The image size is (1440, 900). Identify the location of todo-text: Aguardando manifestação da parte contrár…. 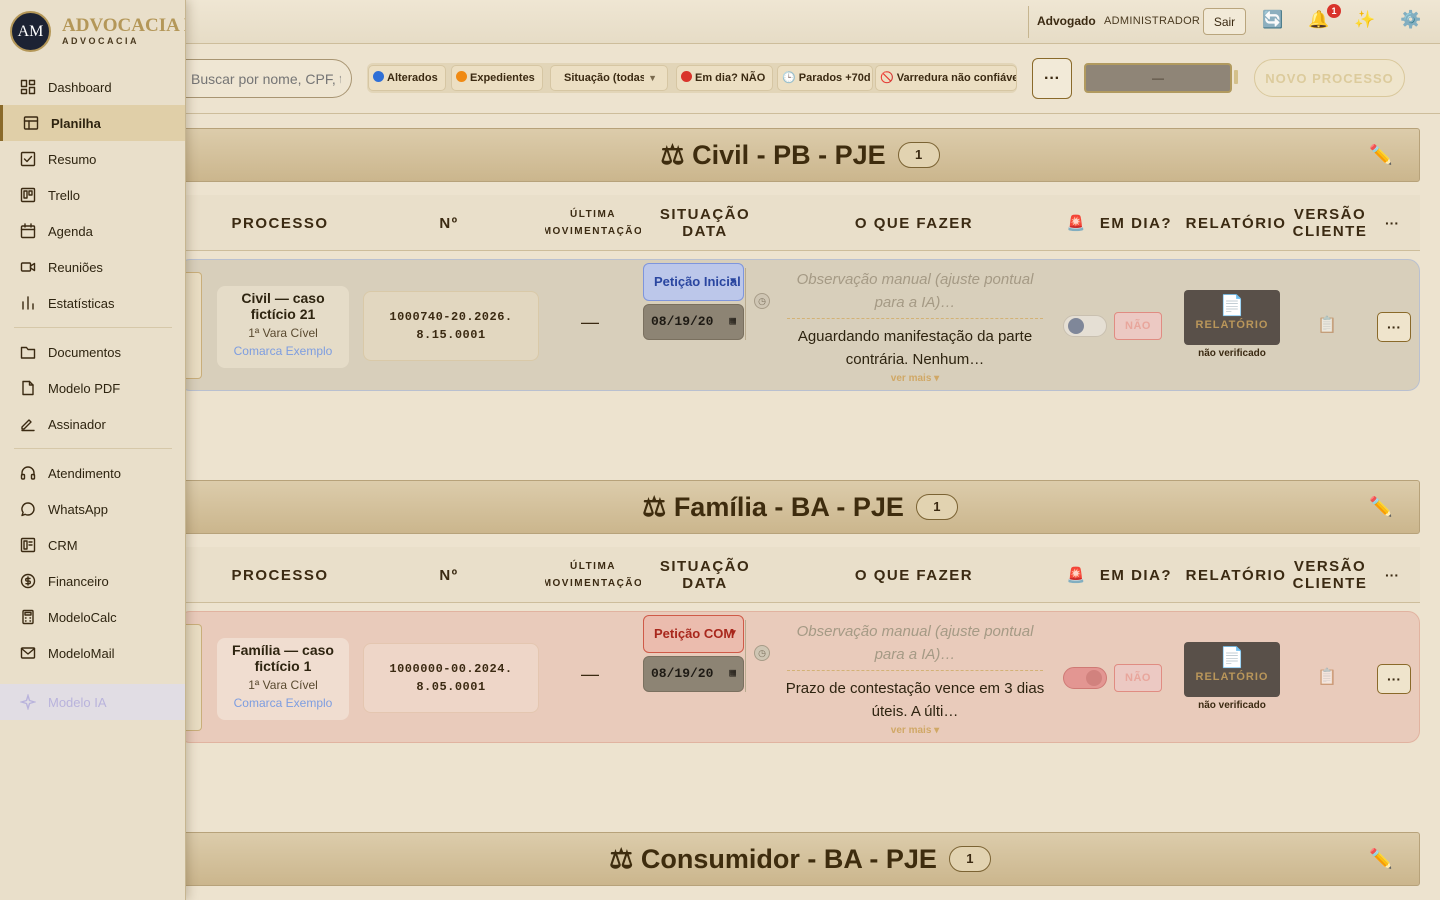
(915, 348).